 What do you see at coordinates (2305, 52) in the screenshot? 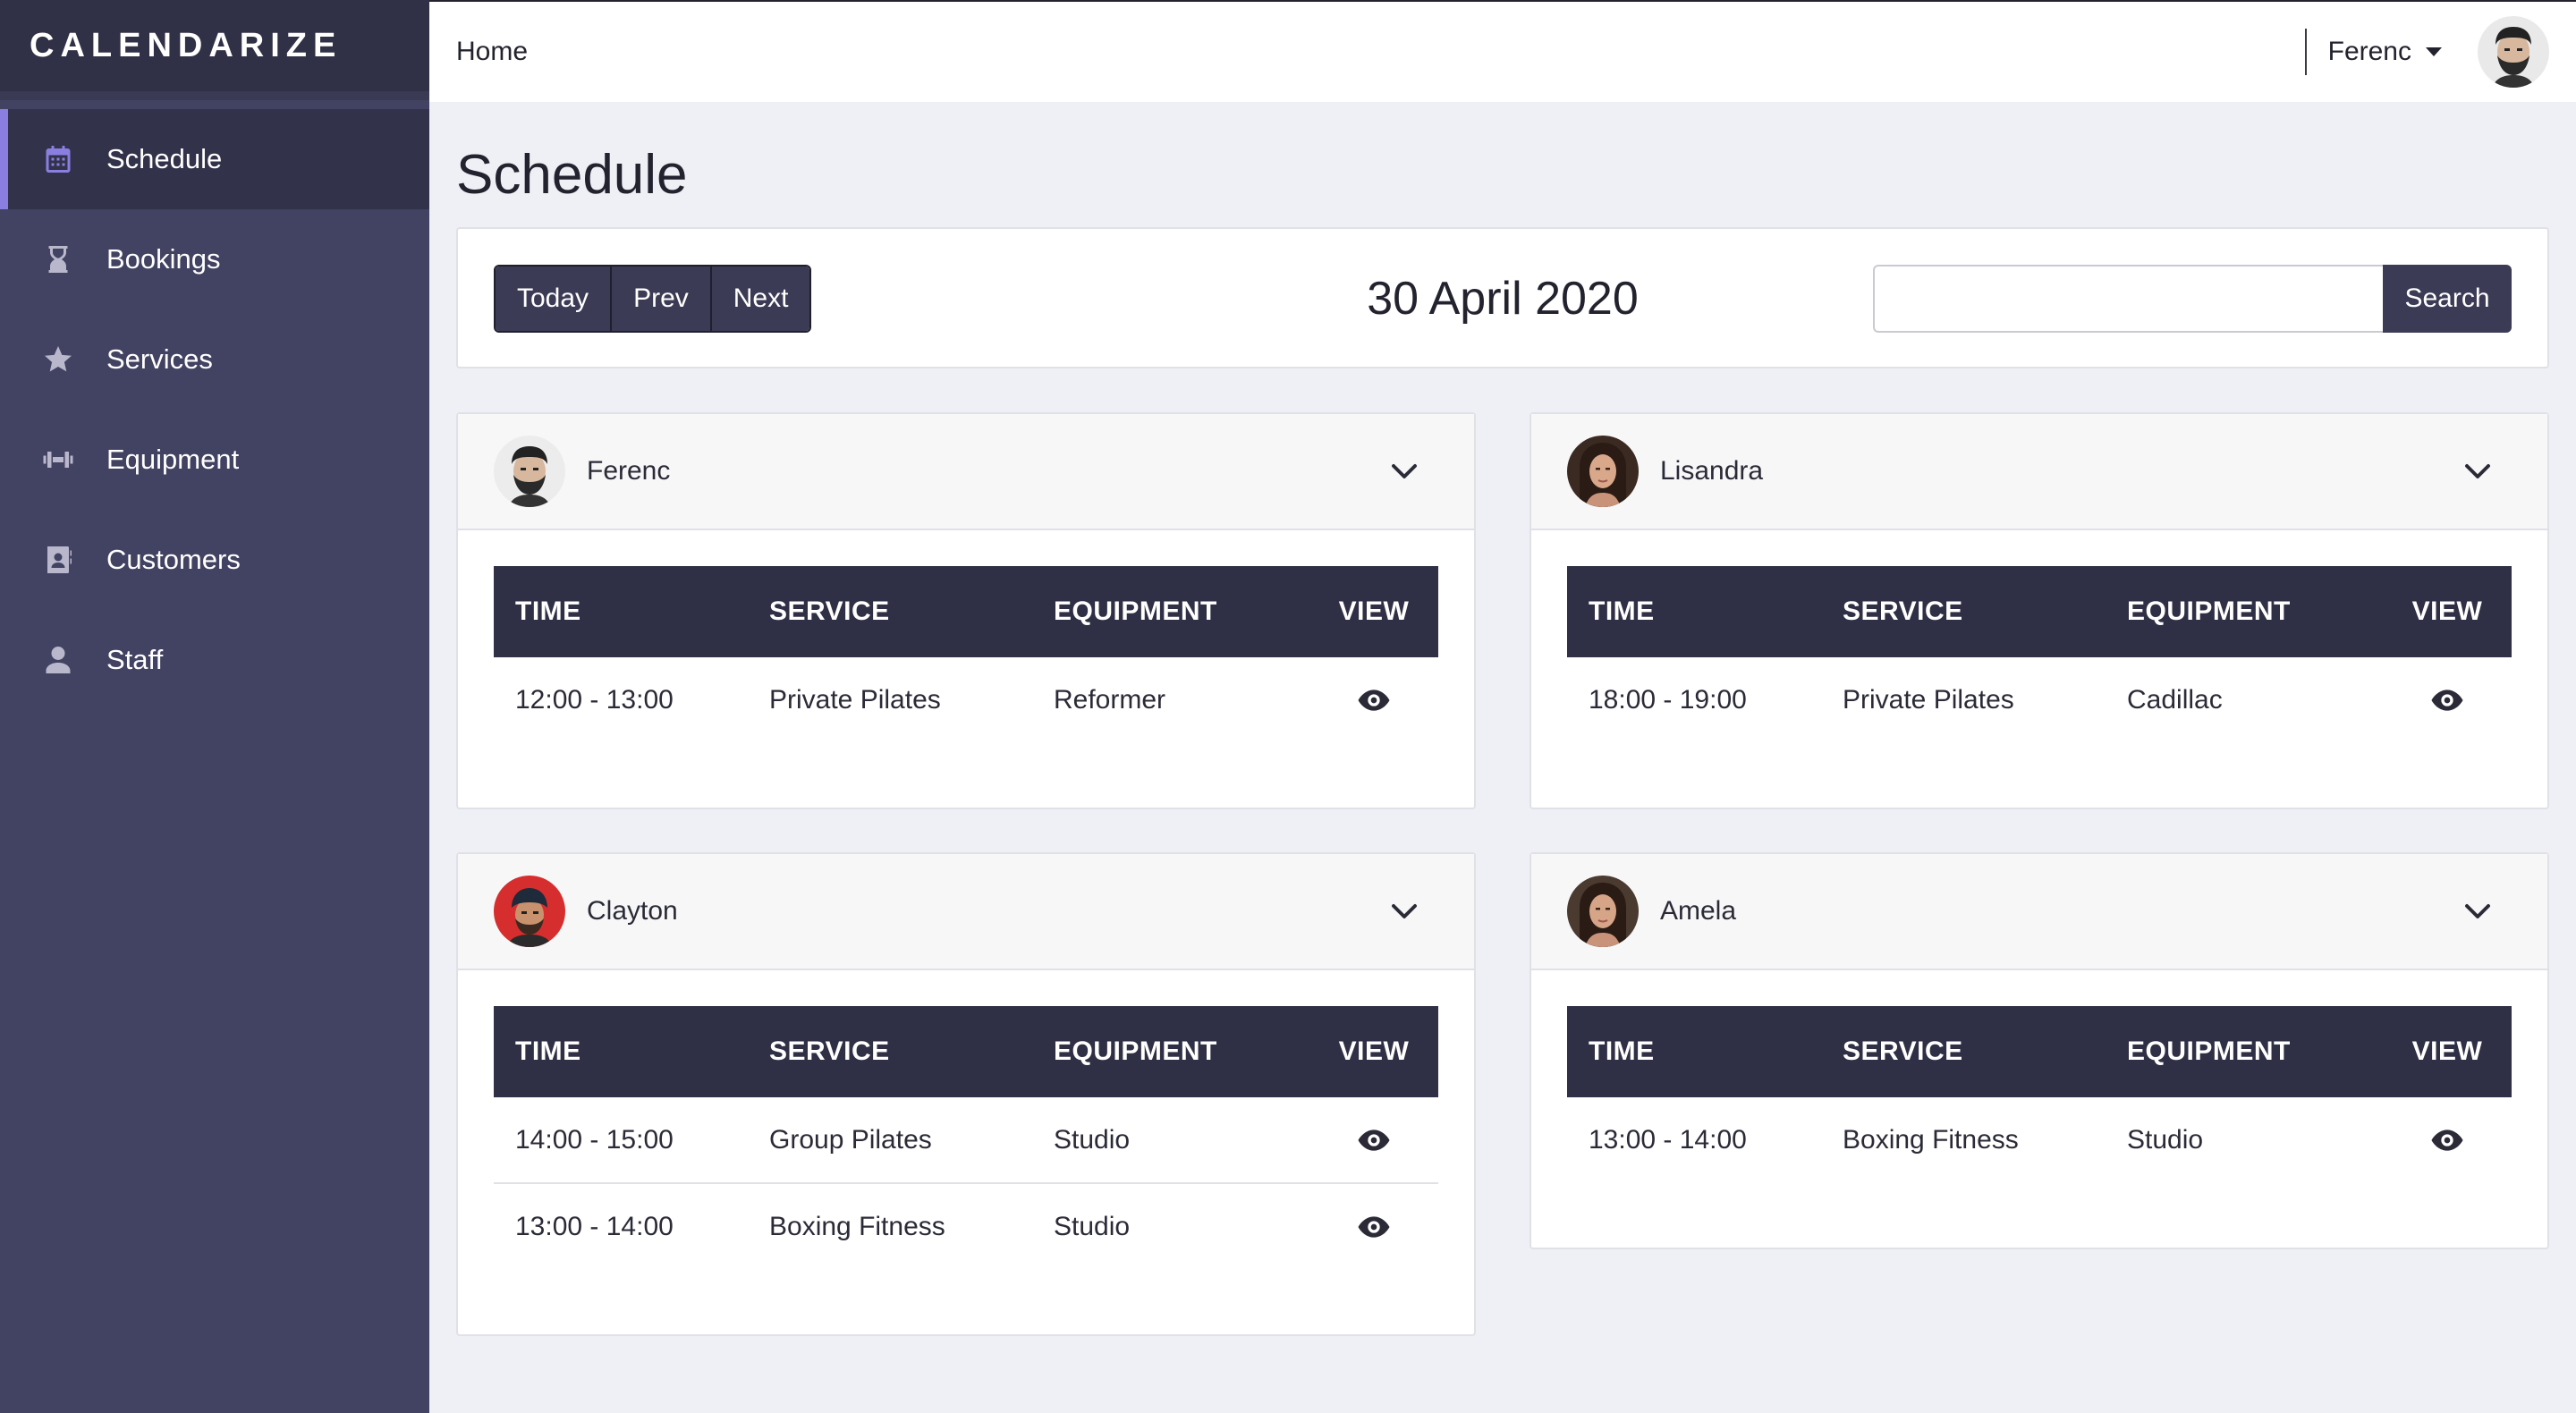
I see `divider` at bounding box center [2305, 52].